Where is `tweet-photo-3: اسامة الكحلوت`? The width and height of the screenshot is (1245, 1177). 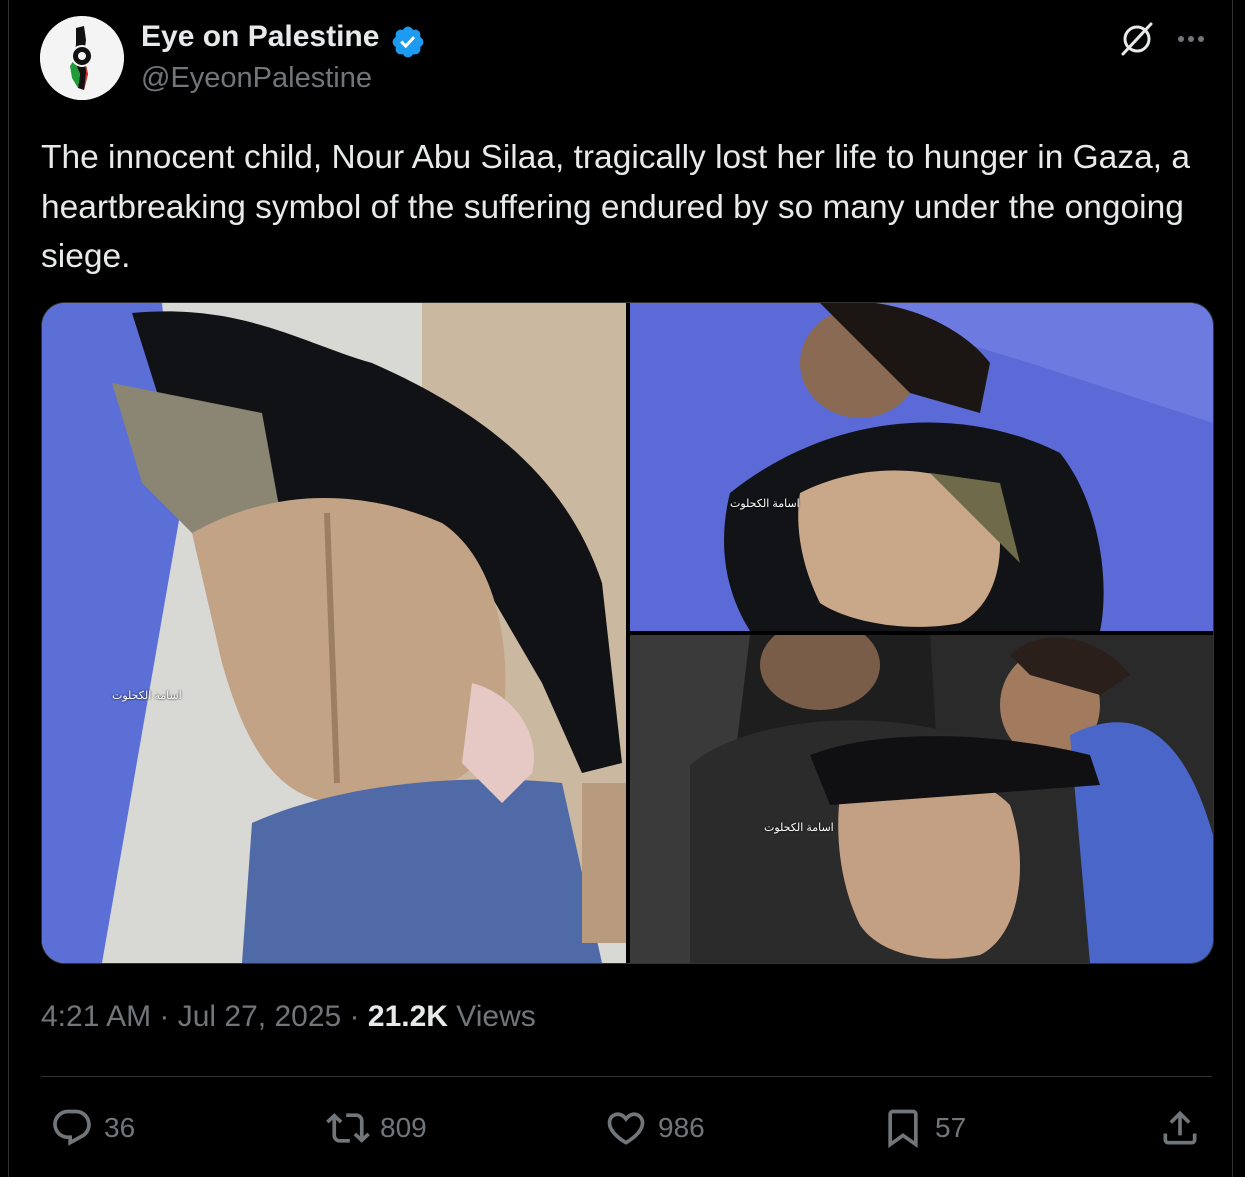 tweet-photo-3: اسامة الكحلوت is located at coordinates (921, 799).